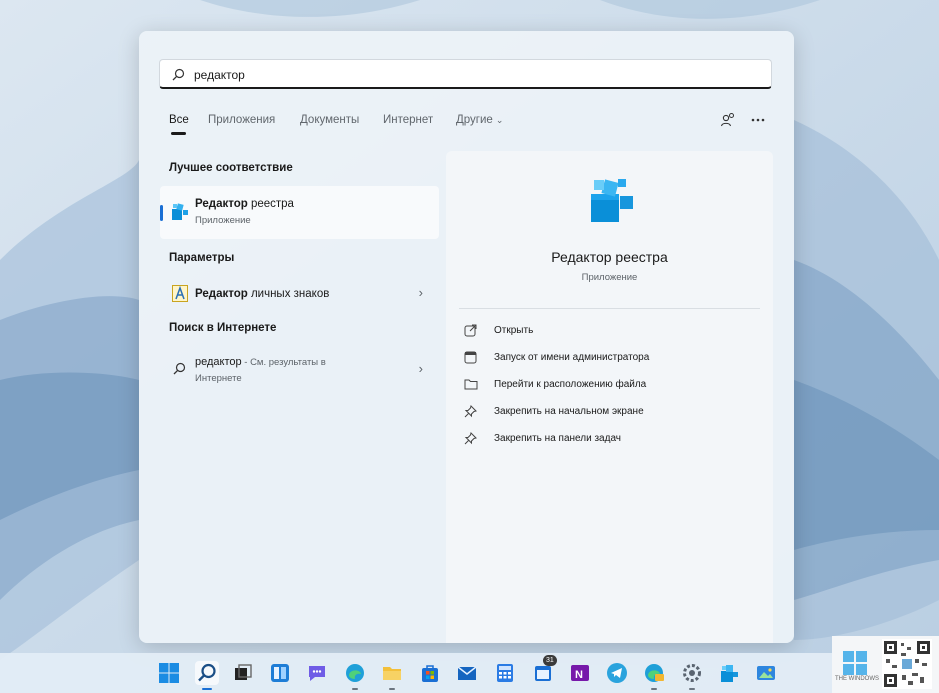 This screenshot has width=939, height=693. Describe the element at coordinates (243, 673) in the screenshot. I see `task-view-icon` at that location.